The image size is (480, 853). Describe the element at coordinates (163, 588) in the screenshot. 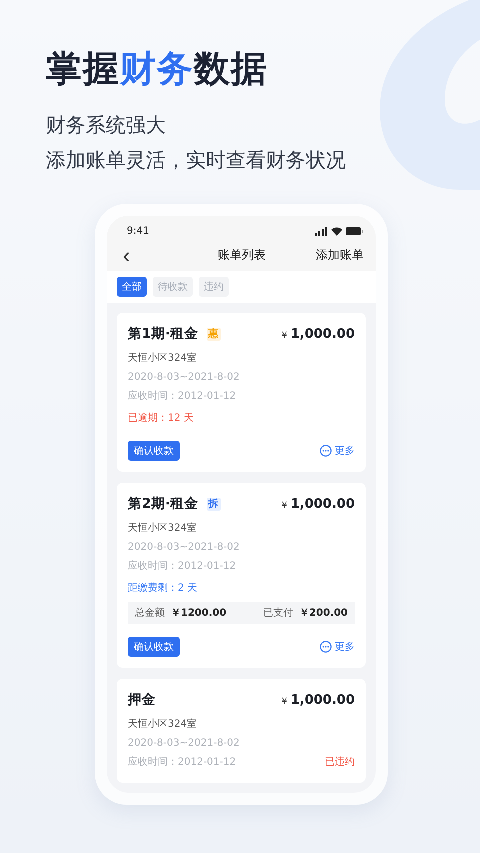

I see `bill-status: 距缴费剩：2 天` at that location.